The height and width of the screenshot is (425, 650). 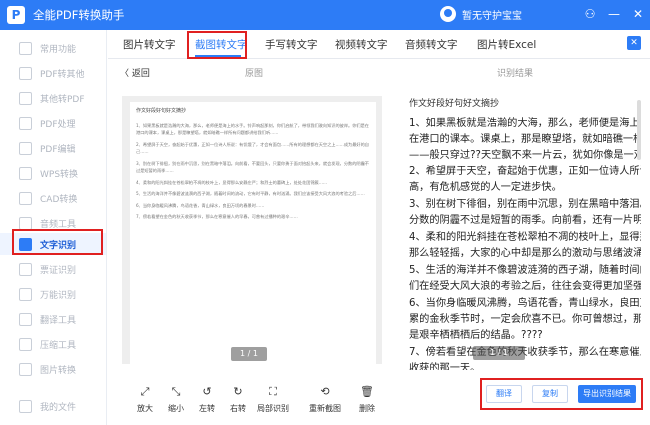 I want to click on sidebar-item-common: 常用功能, so click(x=53, y=48).